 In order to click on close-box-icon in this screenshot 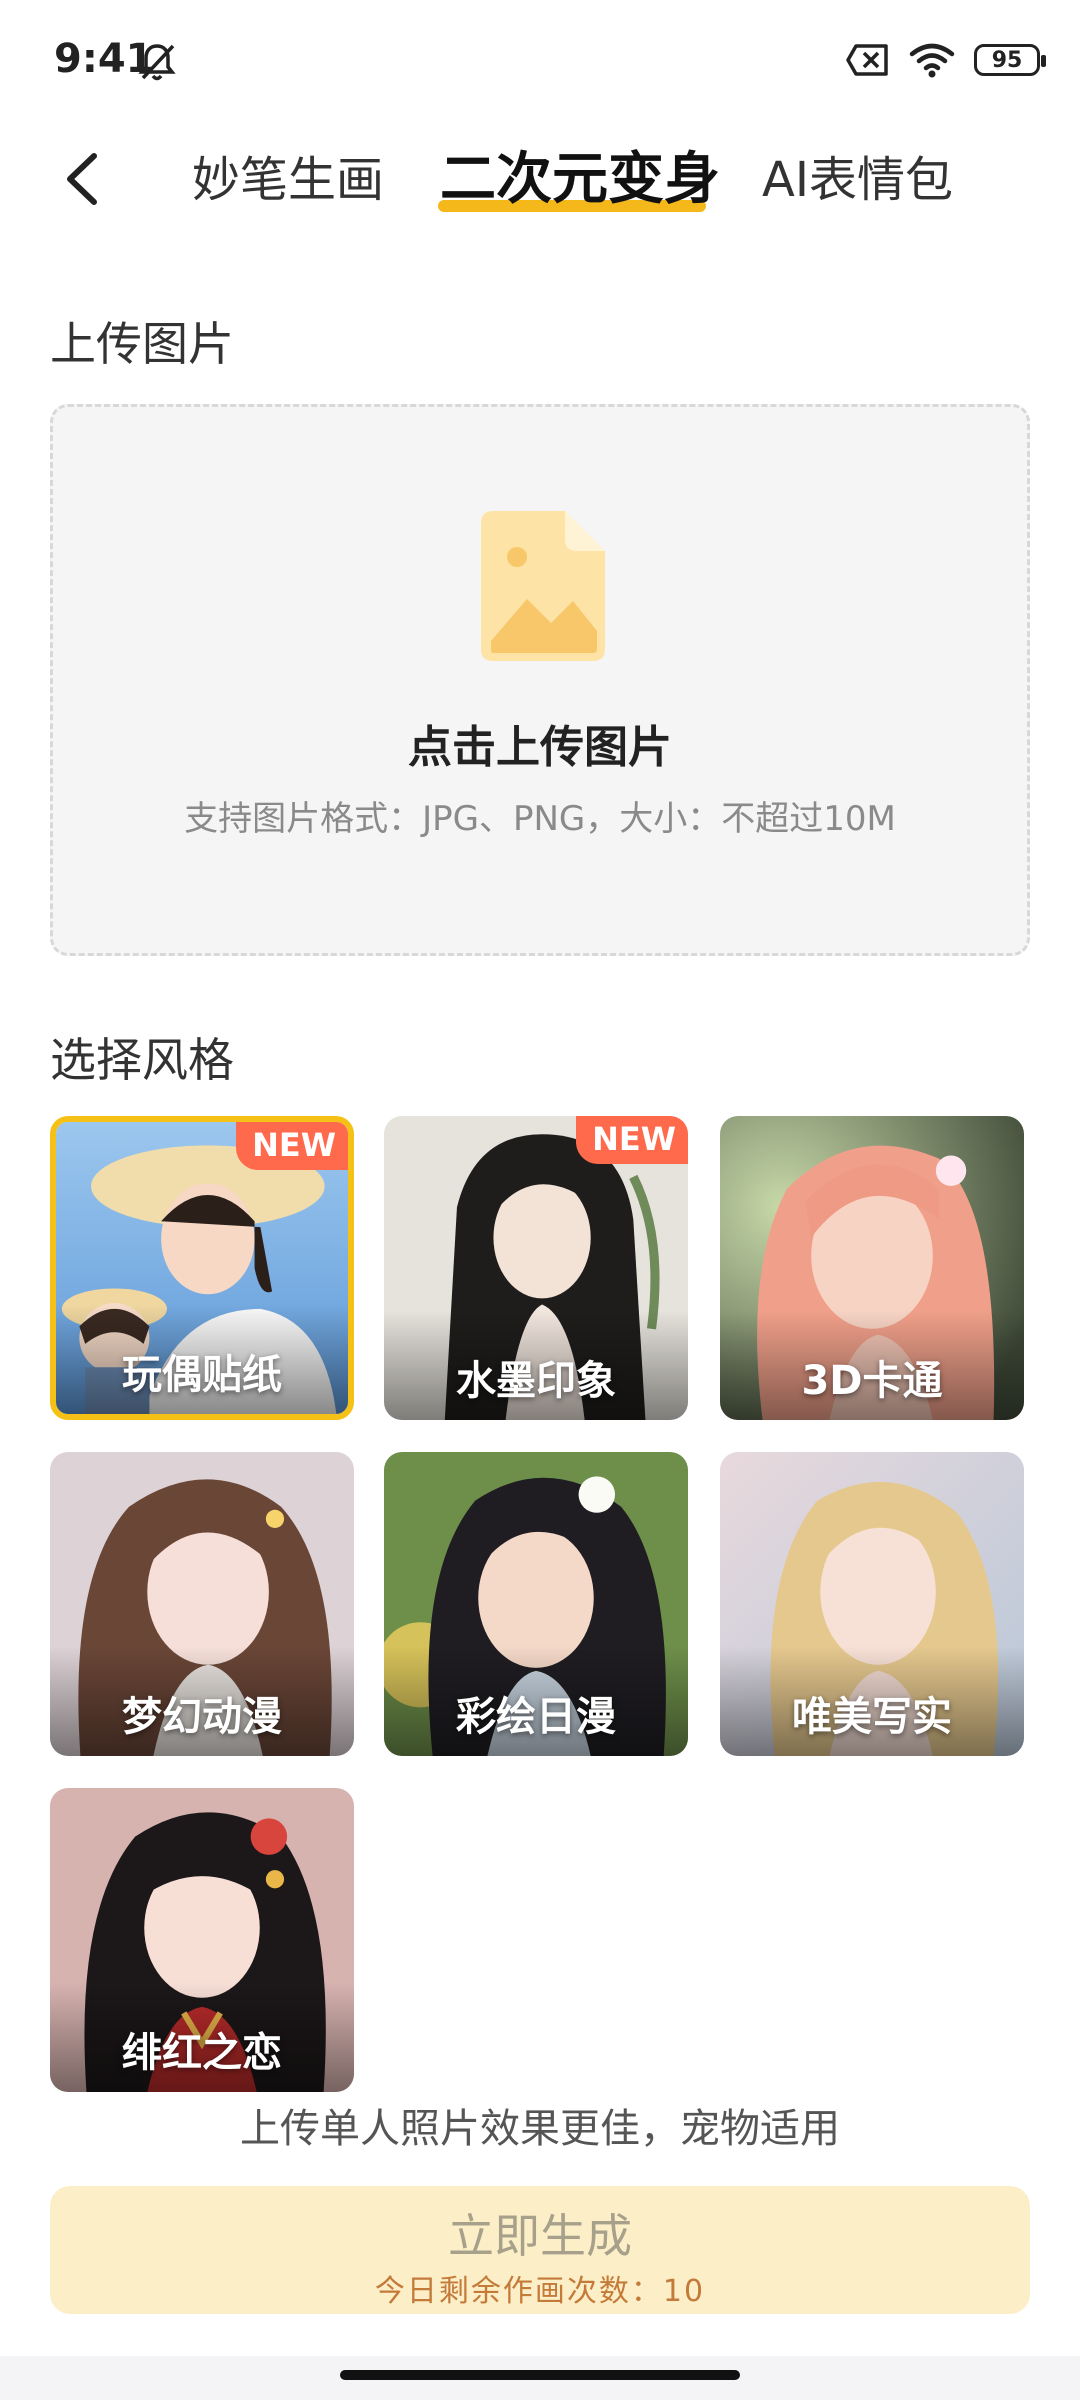, I will do `click(867, 60)`.